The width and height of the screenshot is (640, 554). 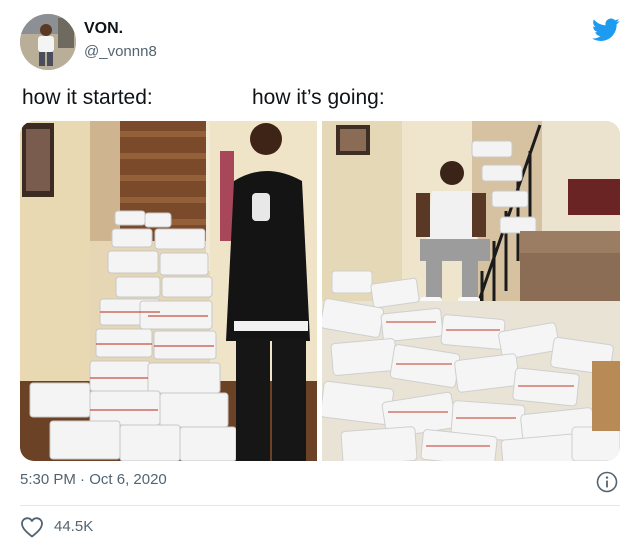 I want to click on info-icon, so click(x=607, y=482).